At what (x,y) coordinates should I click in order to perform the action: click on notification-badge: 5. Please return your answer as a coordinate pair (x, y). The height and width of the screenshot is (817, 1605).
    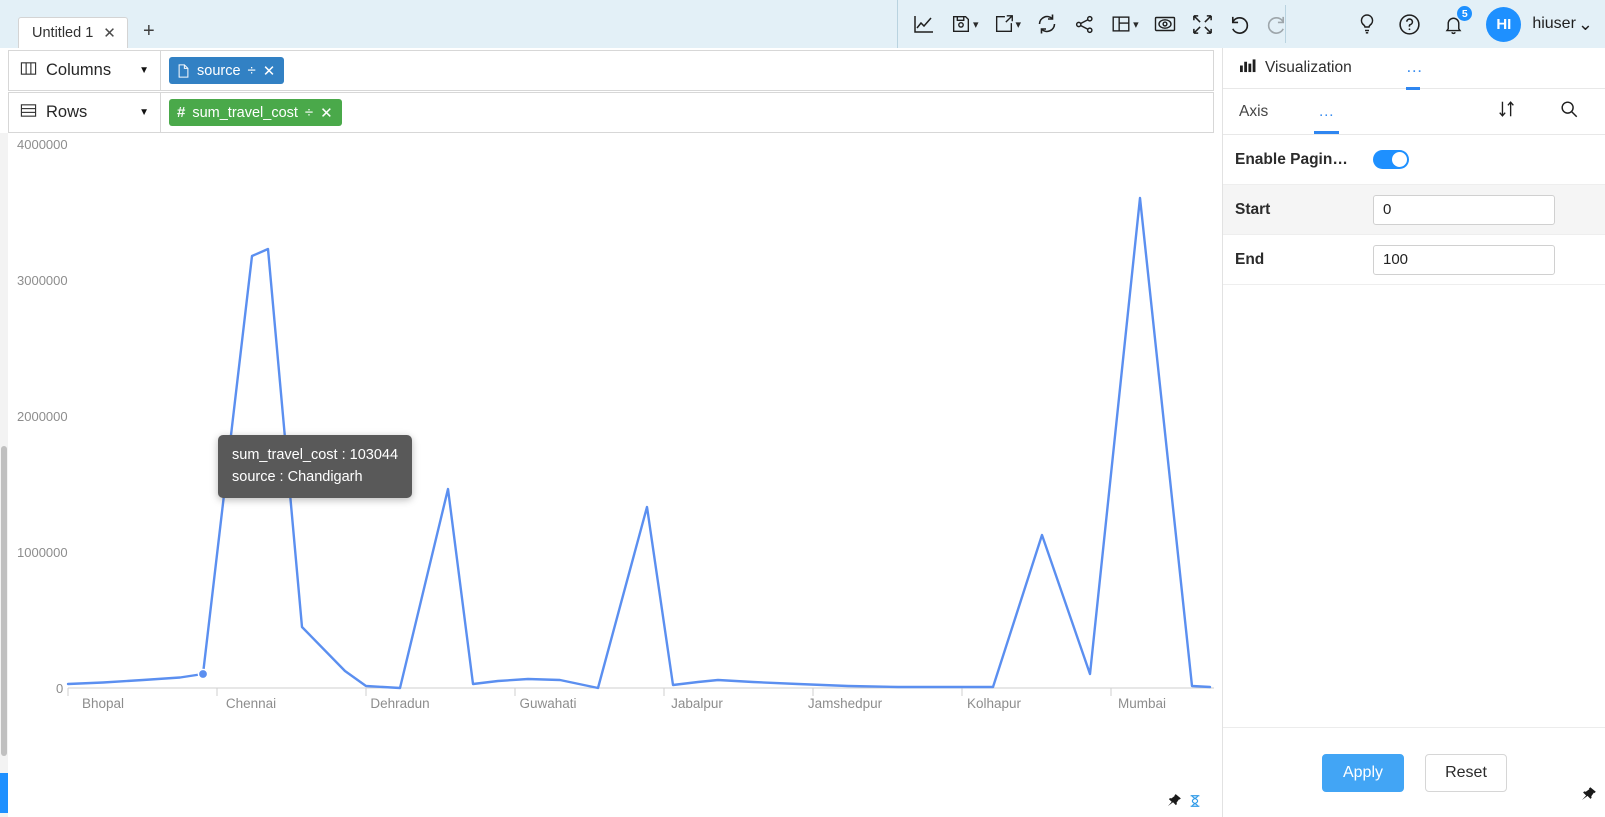
    Looking at the image, I should click on (1465, 13).